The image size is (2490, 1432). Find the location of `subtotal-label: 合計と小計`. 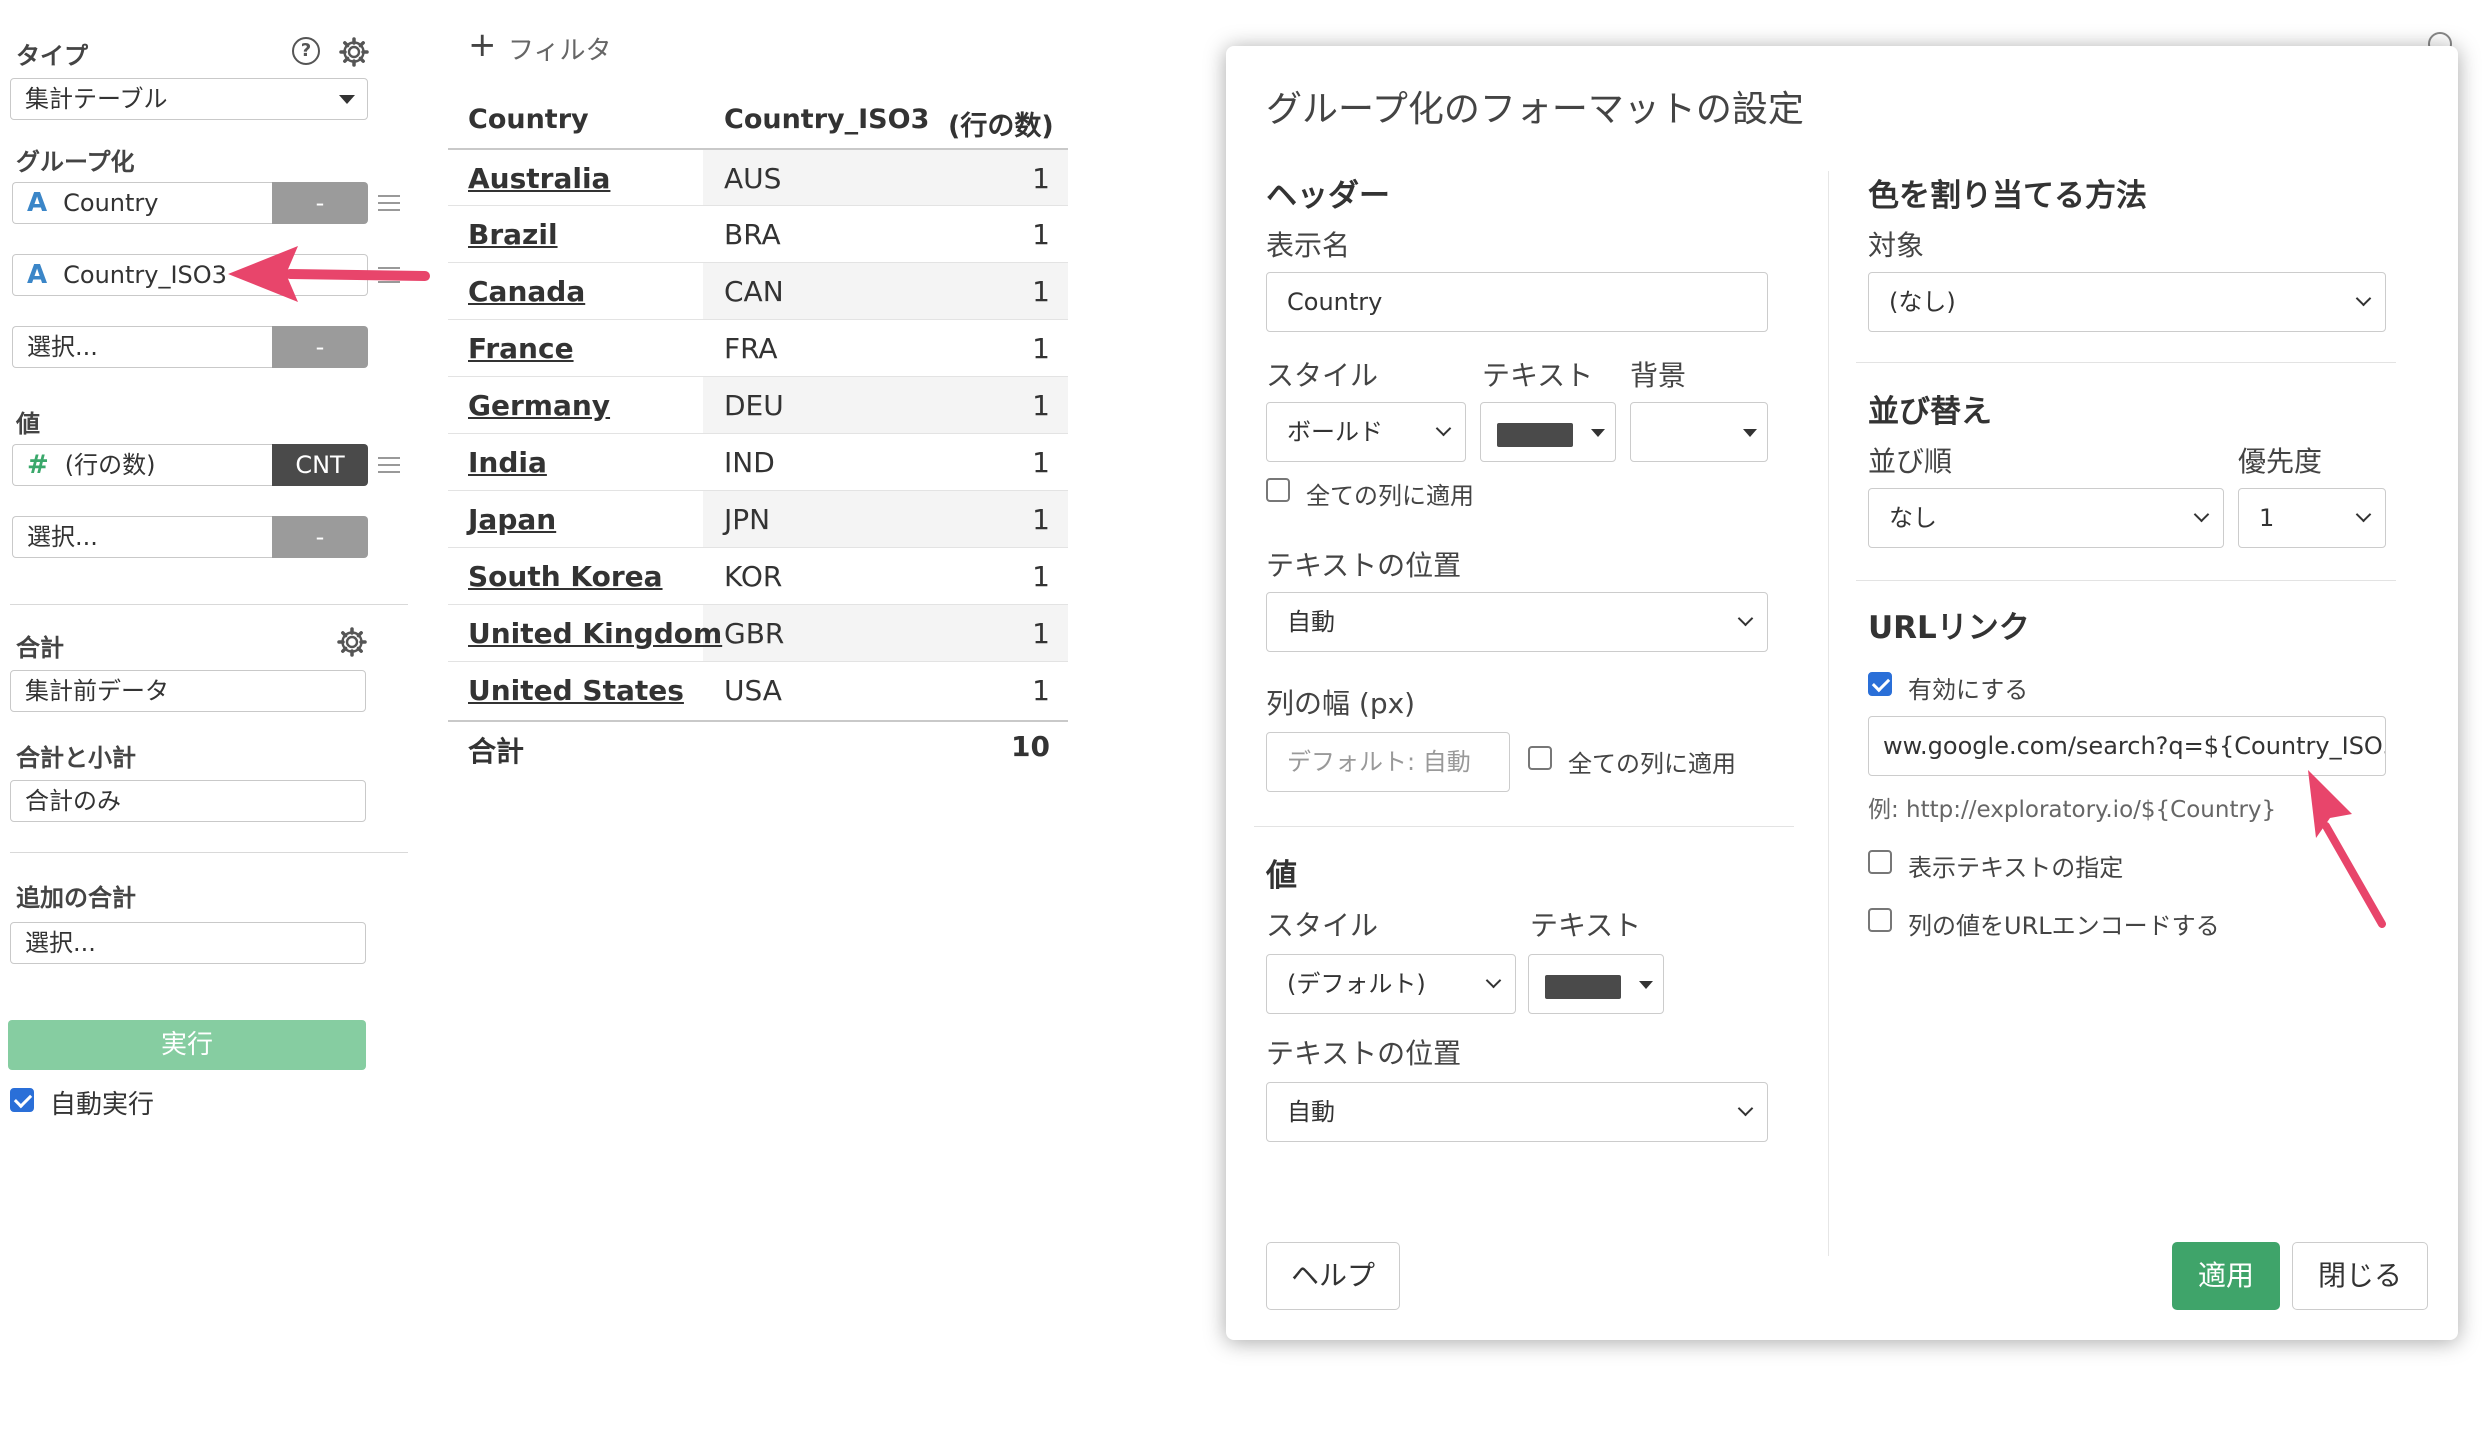

subtotal-label: 合計と小計 is located at coordinates (76, 758).